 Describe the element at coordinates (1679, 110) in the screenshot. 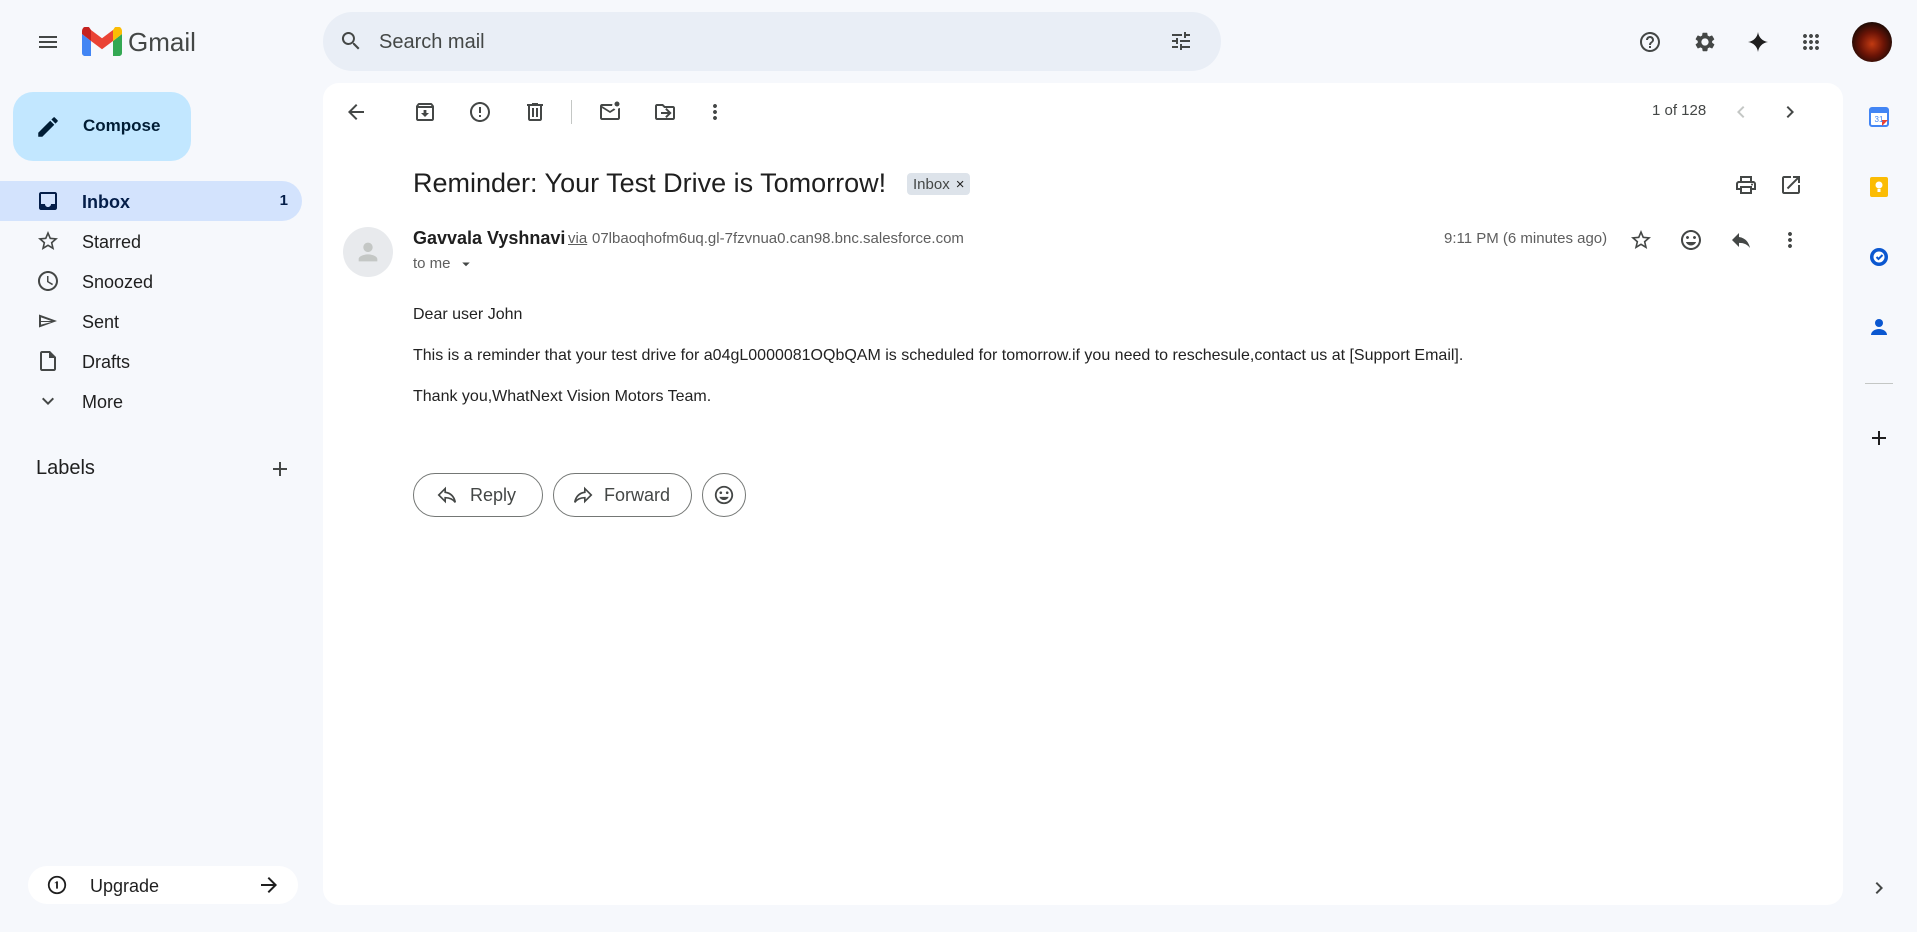

I see `pagination-count: 1 of 128` at that location.